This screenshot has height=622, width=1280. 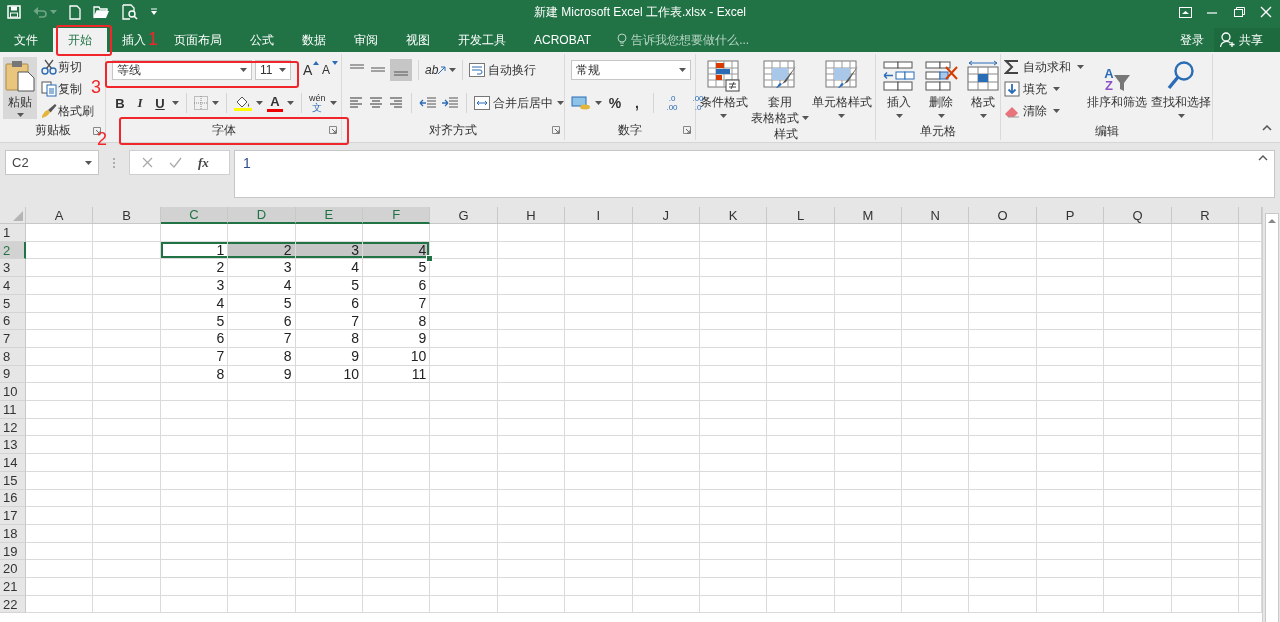 What do you see at coordinates (13, 286) in the screenshot?
I see `row-header: 4` at bounding box center [13, 286].